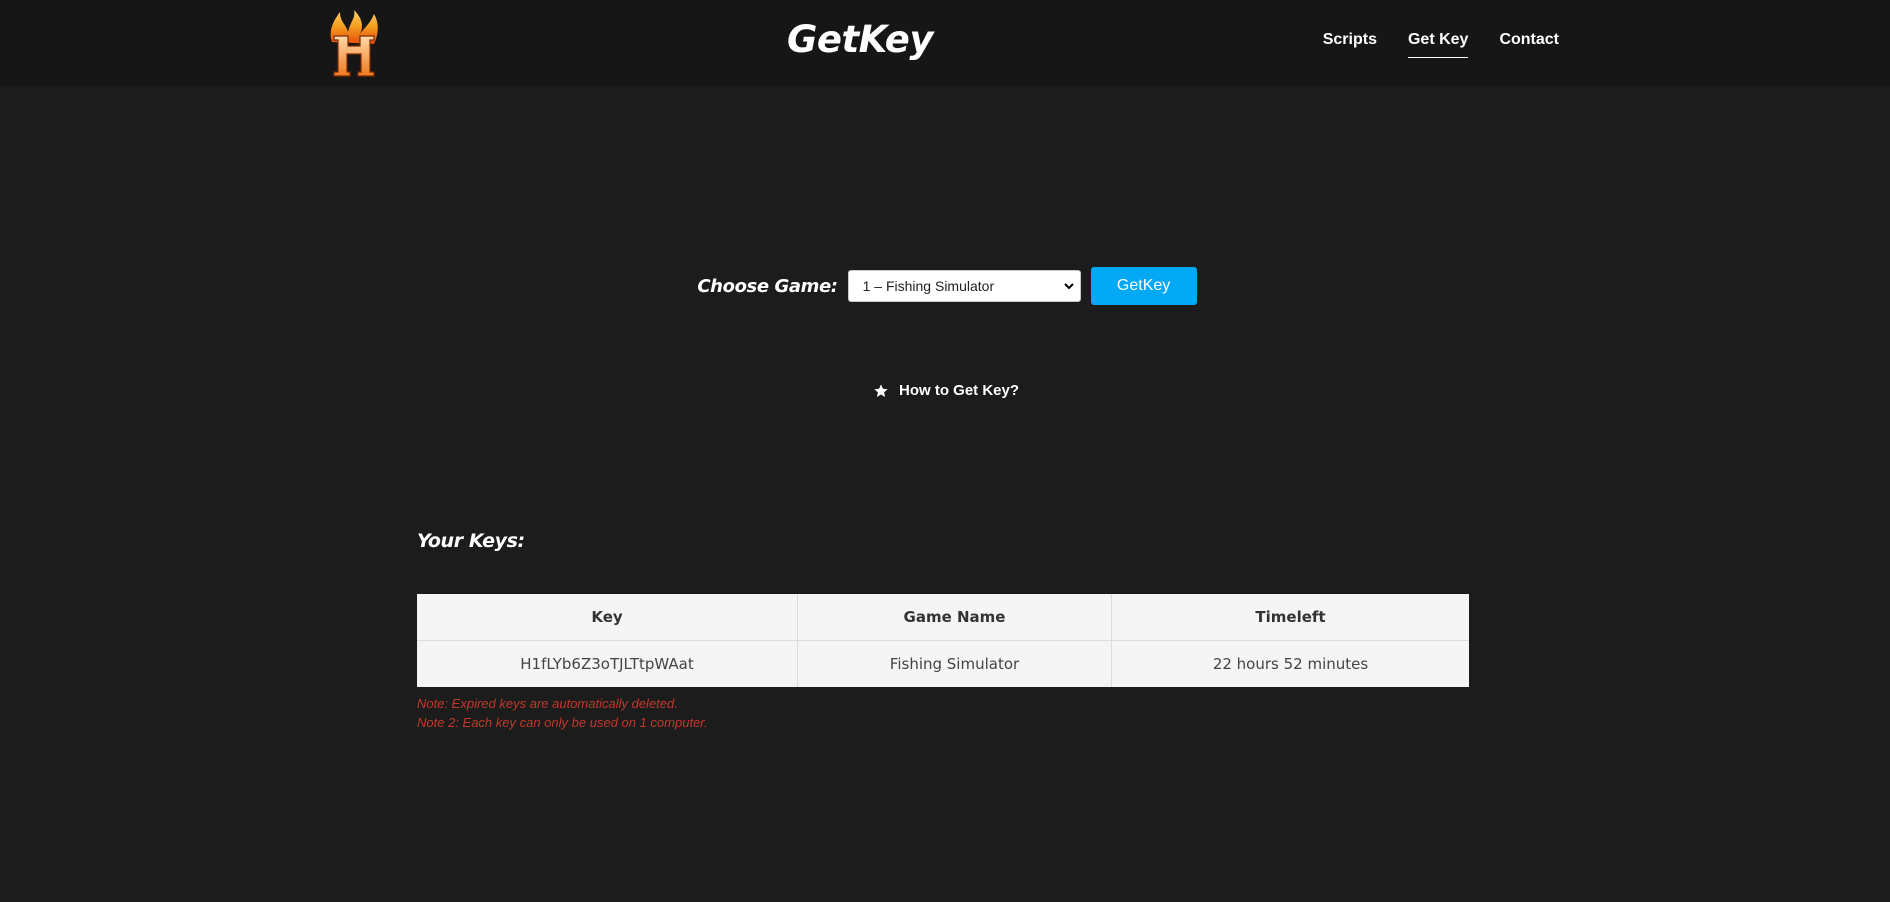  What do you see at coordinates (881, 390) in the screenshot?
I see `star-icon` at bounding box center [881, 390].